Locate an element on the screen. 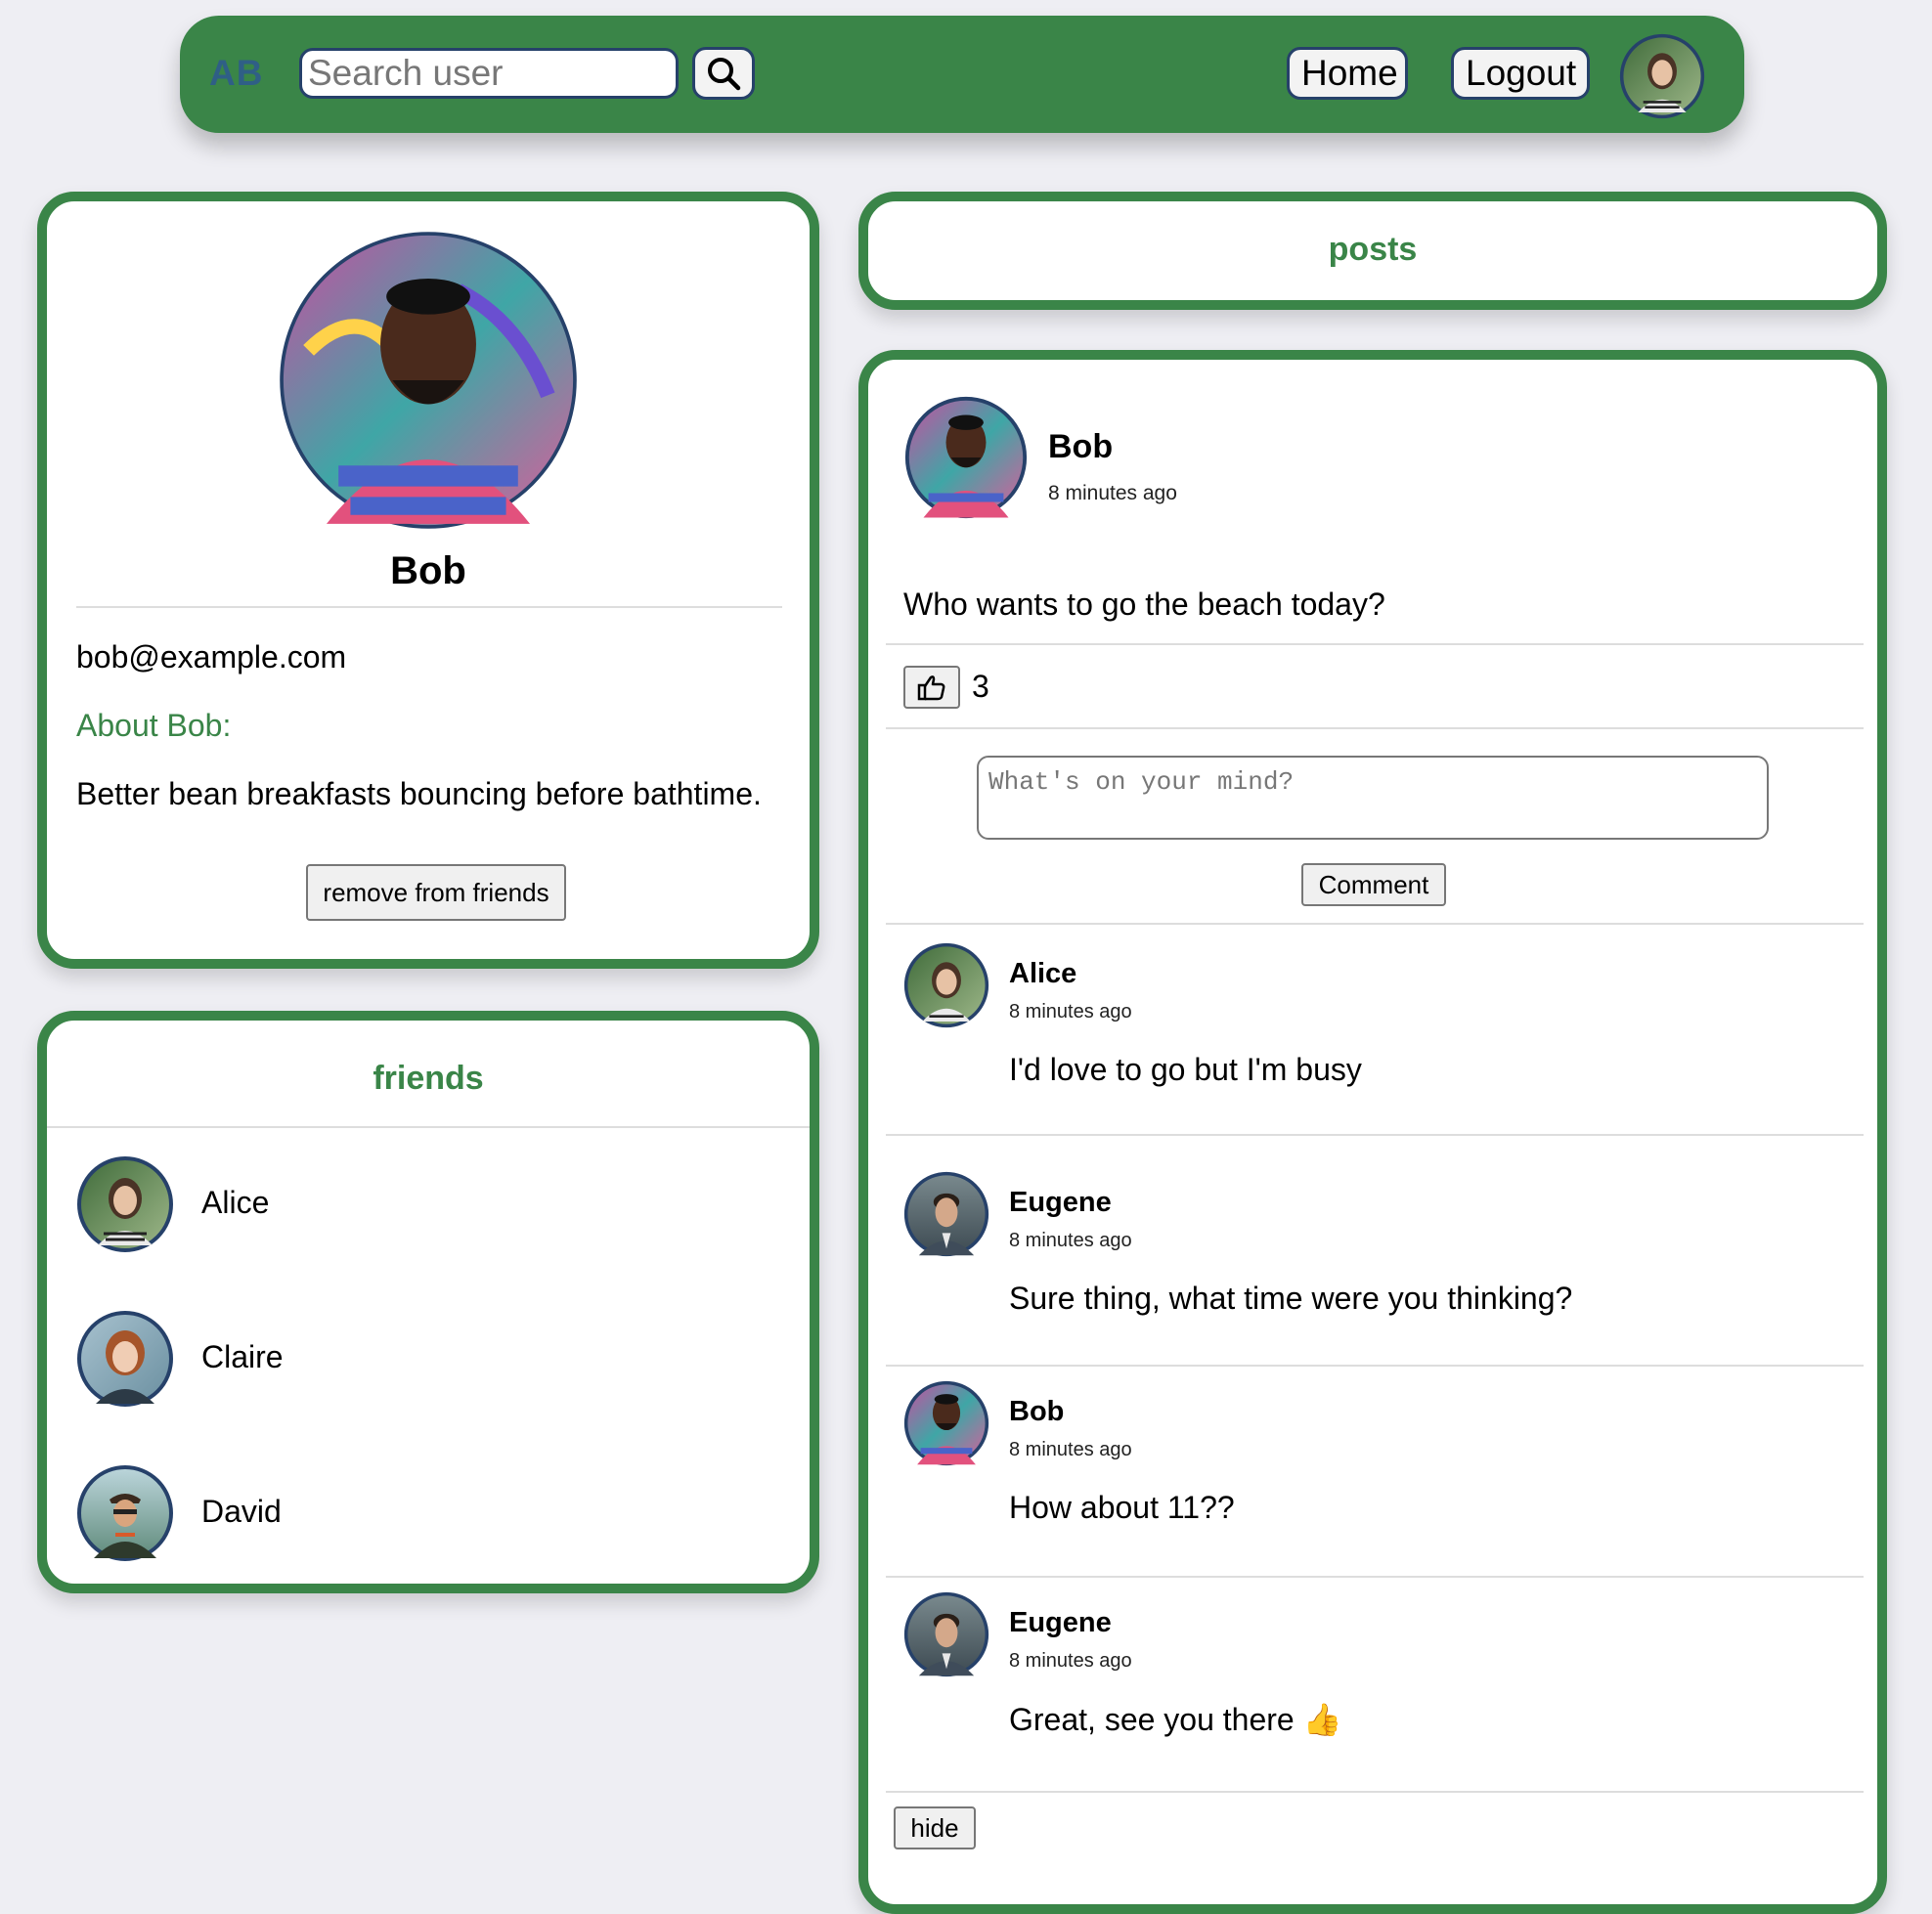 The width and height of the screenshot is (1932, 1914). logout-button: Logout is located at coordinates (1520, 73).